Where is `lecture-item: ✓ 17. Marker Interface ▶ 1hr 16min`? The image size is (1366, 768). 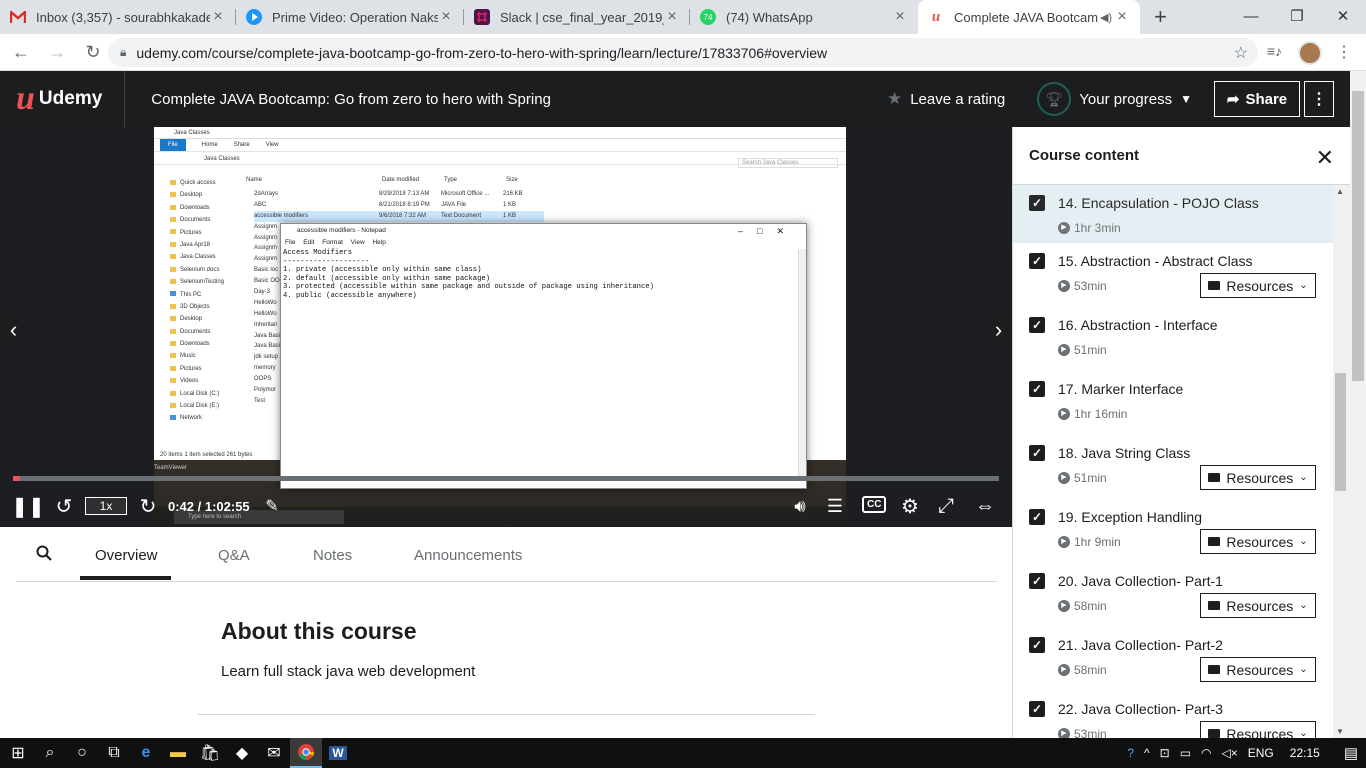
lecture-item: ✓ 17. Marker Interface ▶ 1hr 16min is located at coordinates (1173, 403).